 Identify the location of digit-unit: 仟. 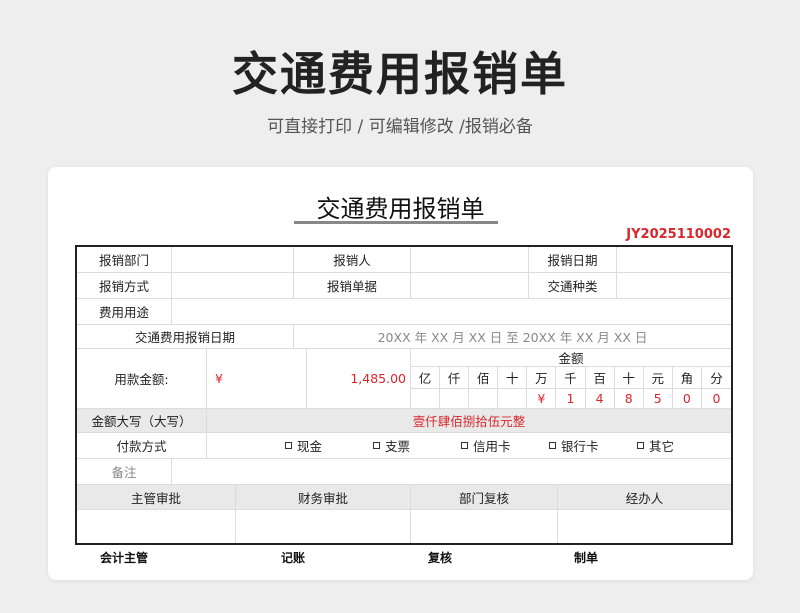
(455, 378).